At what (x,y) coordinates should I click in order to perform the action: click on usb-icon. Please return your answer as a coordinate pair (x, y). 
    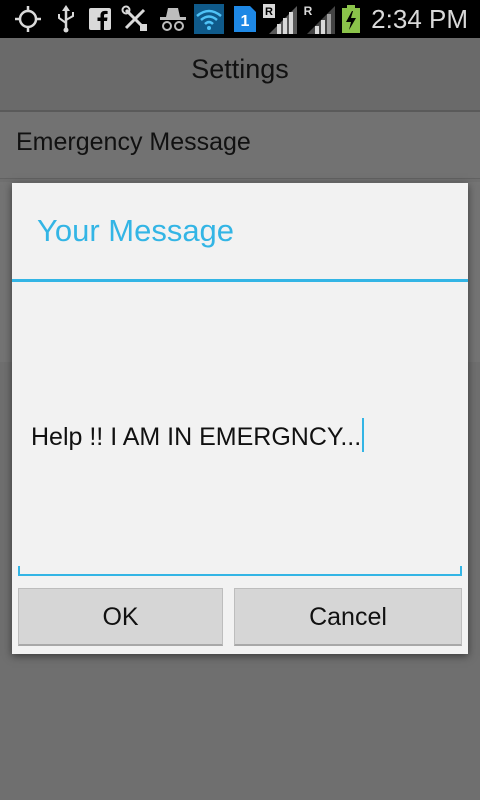
    Looking at the image, I should click on (66, 19).